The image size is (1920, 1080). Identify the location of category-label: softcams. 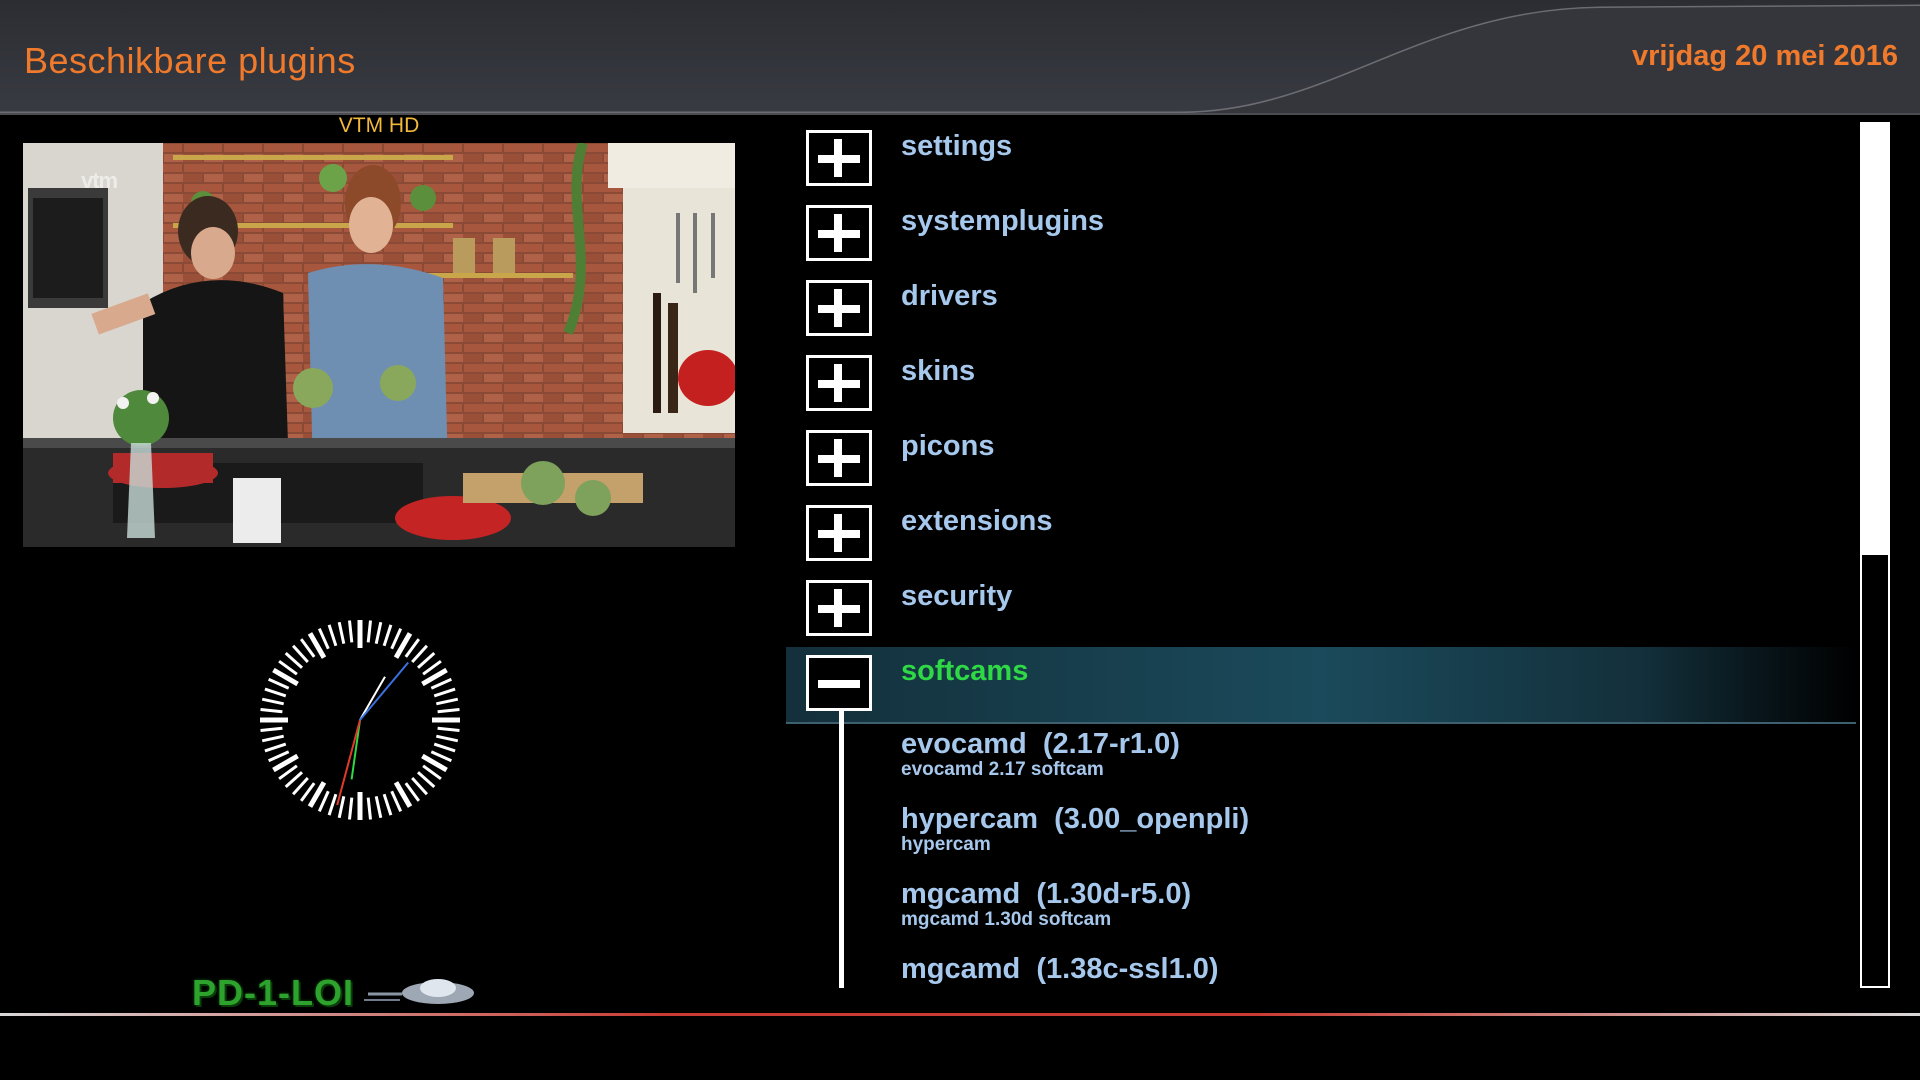
(965, 671).